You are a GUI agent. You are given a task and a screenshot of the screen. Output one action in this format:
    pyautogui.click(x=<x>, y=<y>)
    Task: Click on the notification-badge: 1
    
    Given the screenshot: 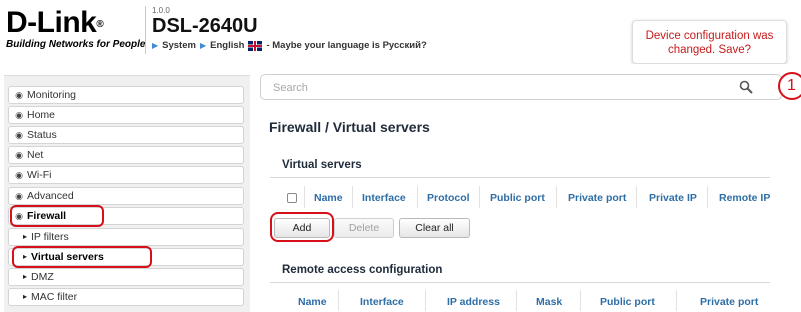 What is the action you would take?
    pyautogui.click(x=789, y=86)
    